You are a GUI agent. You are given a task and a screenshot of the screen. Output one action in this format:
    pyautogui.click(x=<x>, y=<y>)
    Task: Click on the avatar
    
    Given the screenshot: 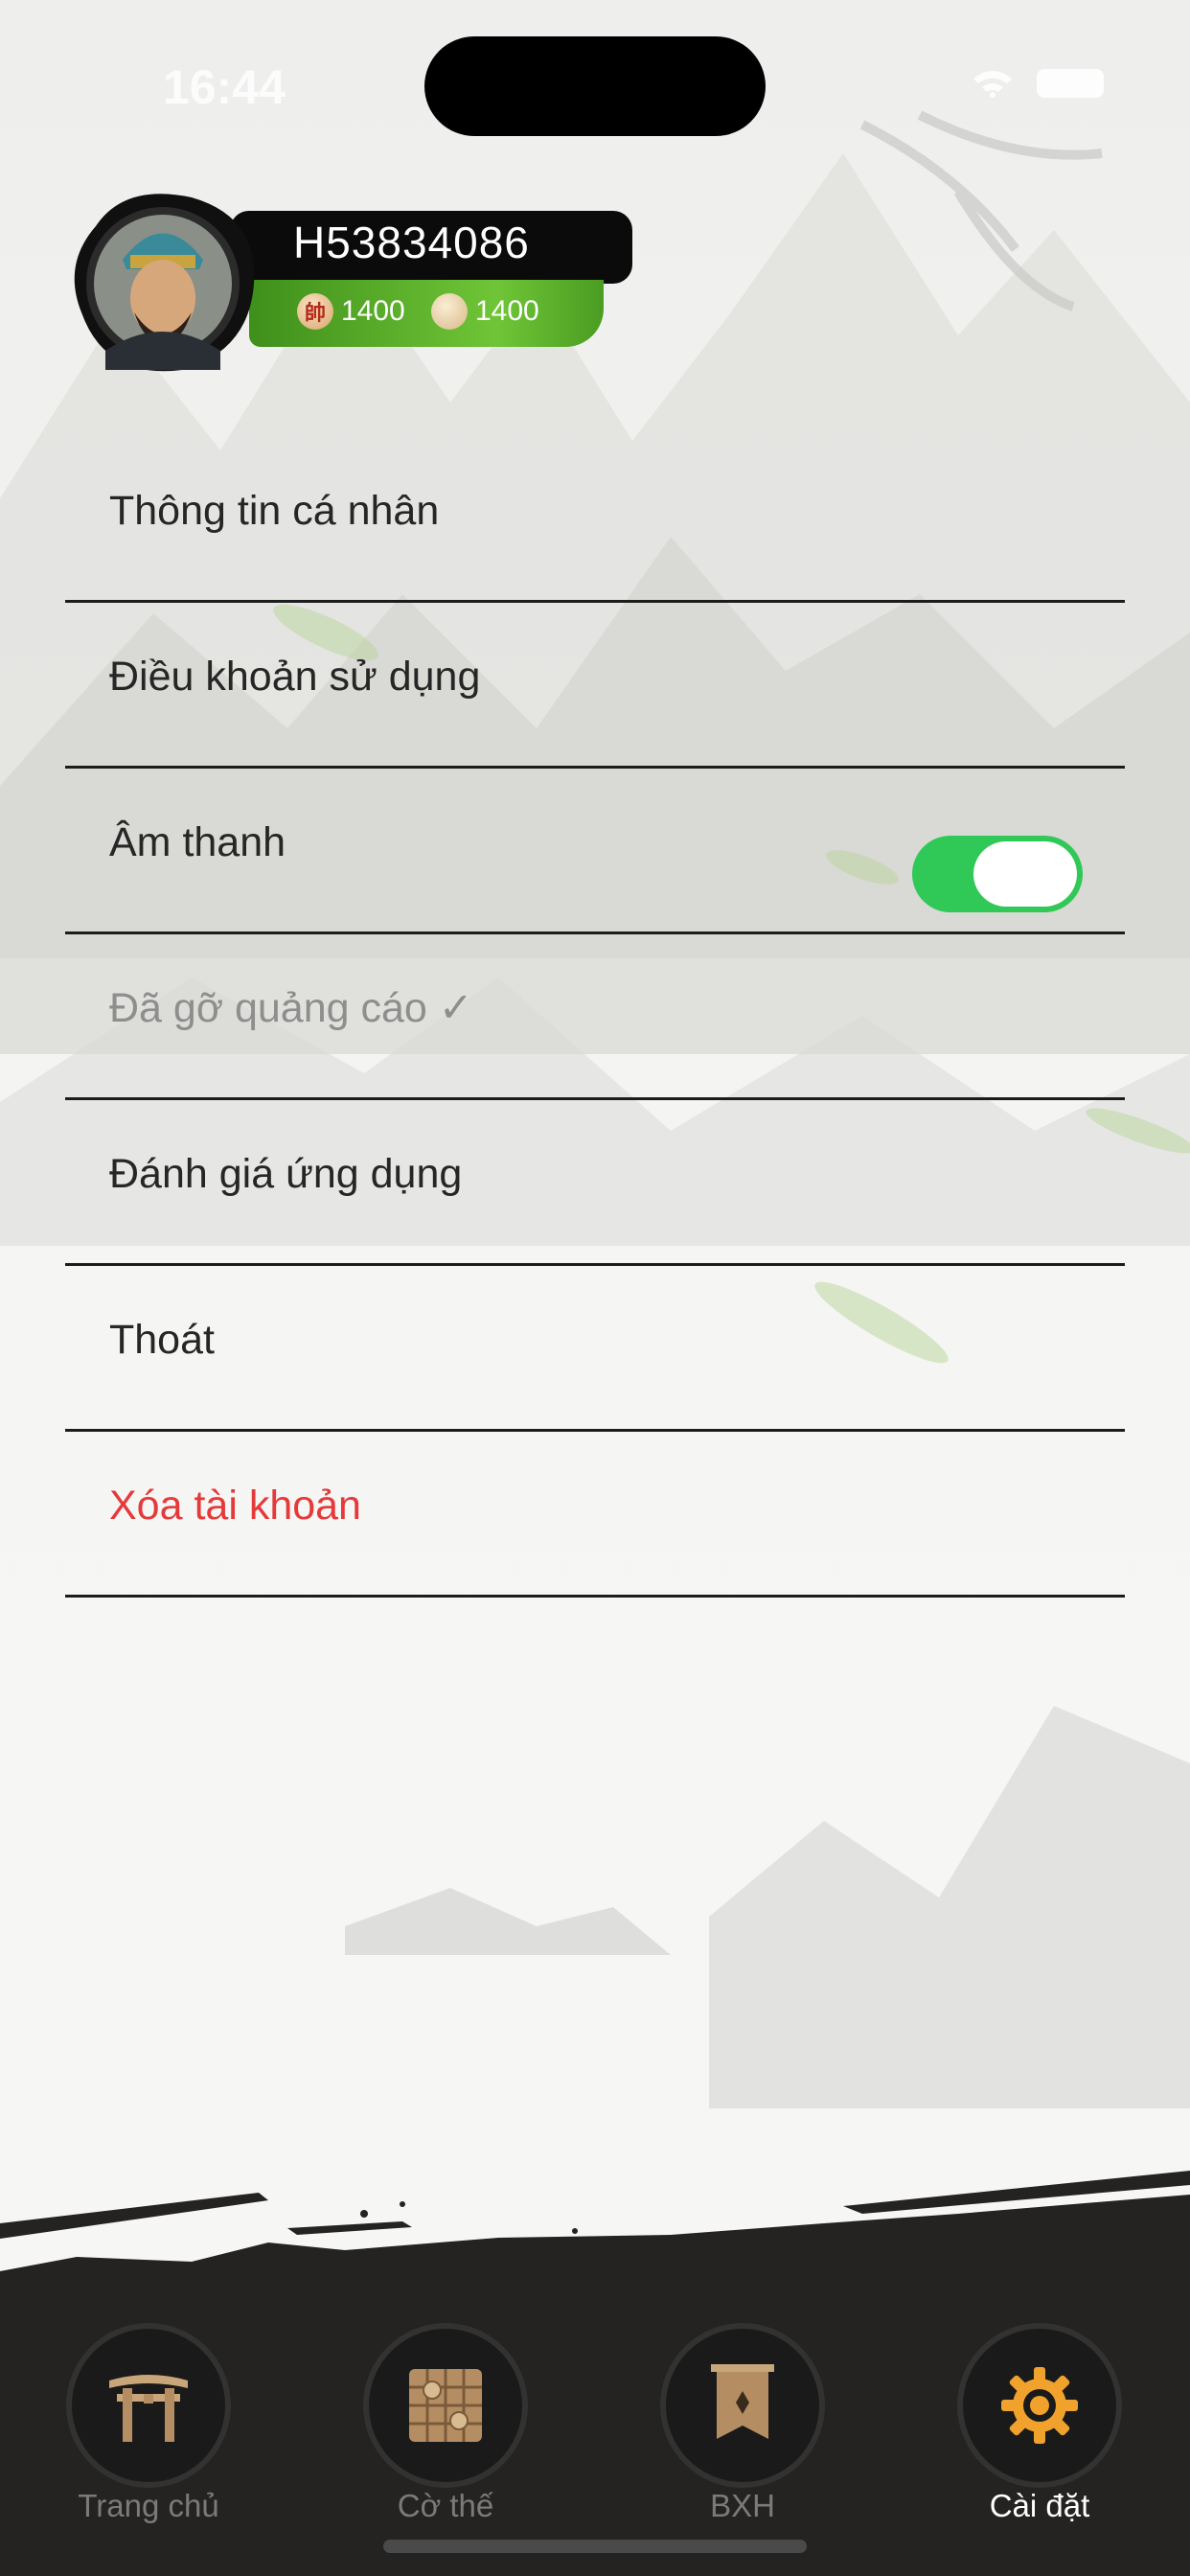 What is the action you would take?
    pyautogui.click(x=163, y=284)
    